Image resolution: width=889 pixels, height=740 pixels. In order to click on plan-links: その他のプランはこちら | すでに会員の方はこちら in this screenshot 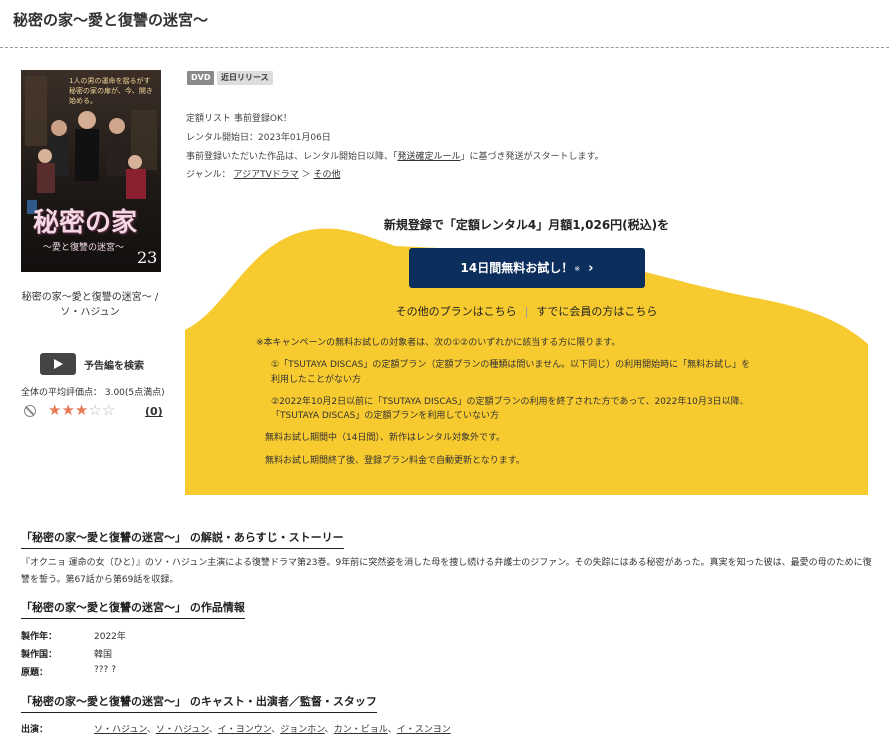, I will do `click(526, 311)`.